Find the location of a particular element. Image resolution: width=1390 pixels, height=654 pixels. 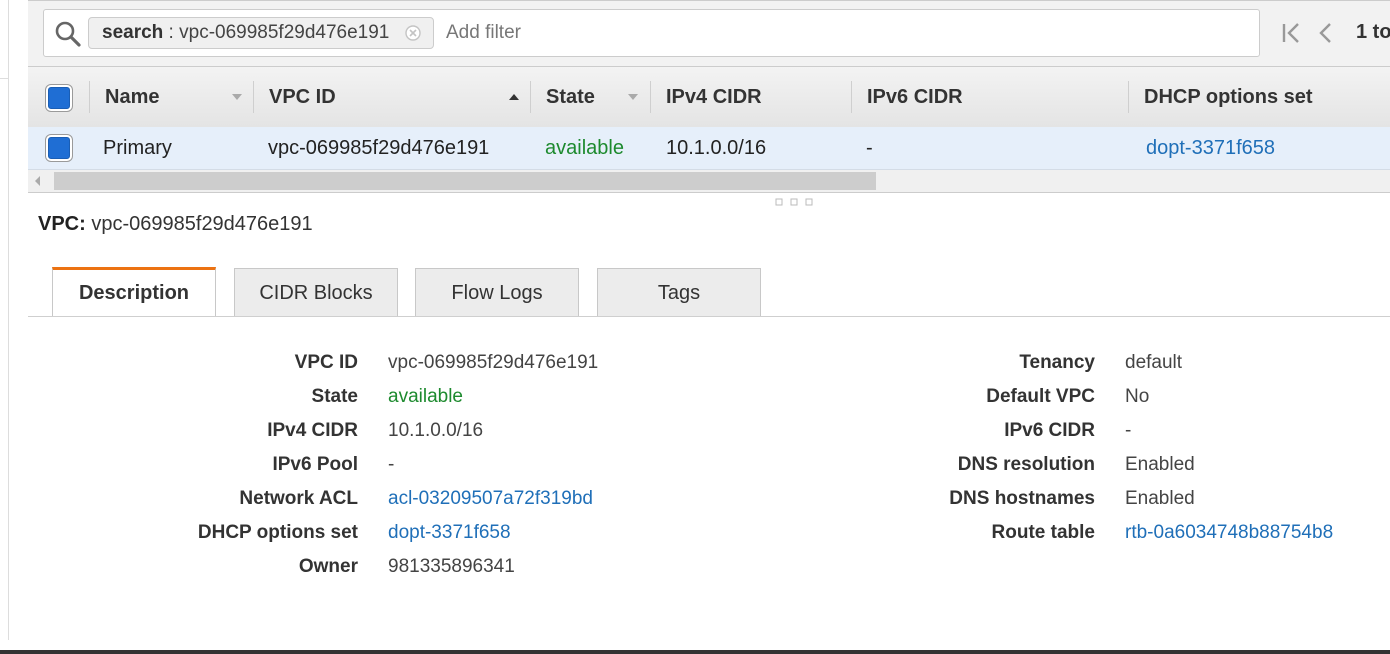

resize-handle-icon is located at coordinates (794, 202).